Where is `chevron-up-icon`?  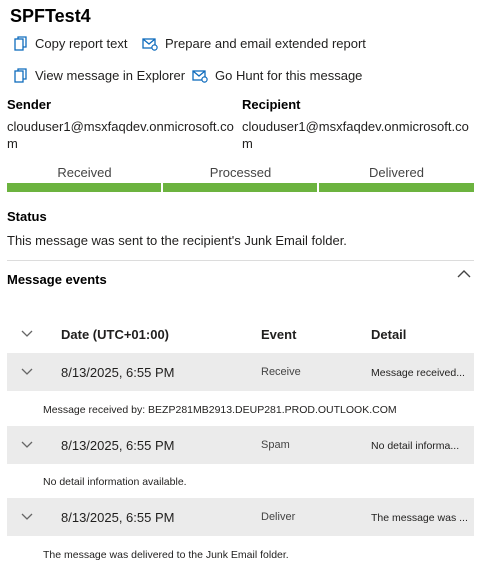
chevron-up-icon is located at coordinates (464, 274).